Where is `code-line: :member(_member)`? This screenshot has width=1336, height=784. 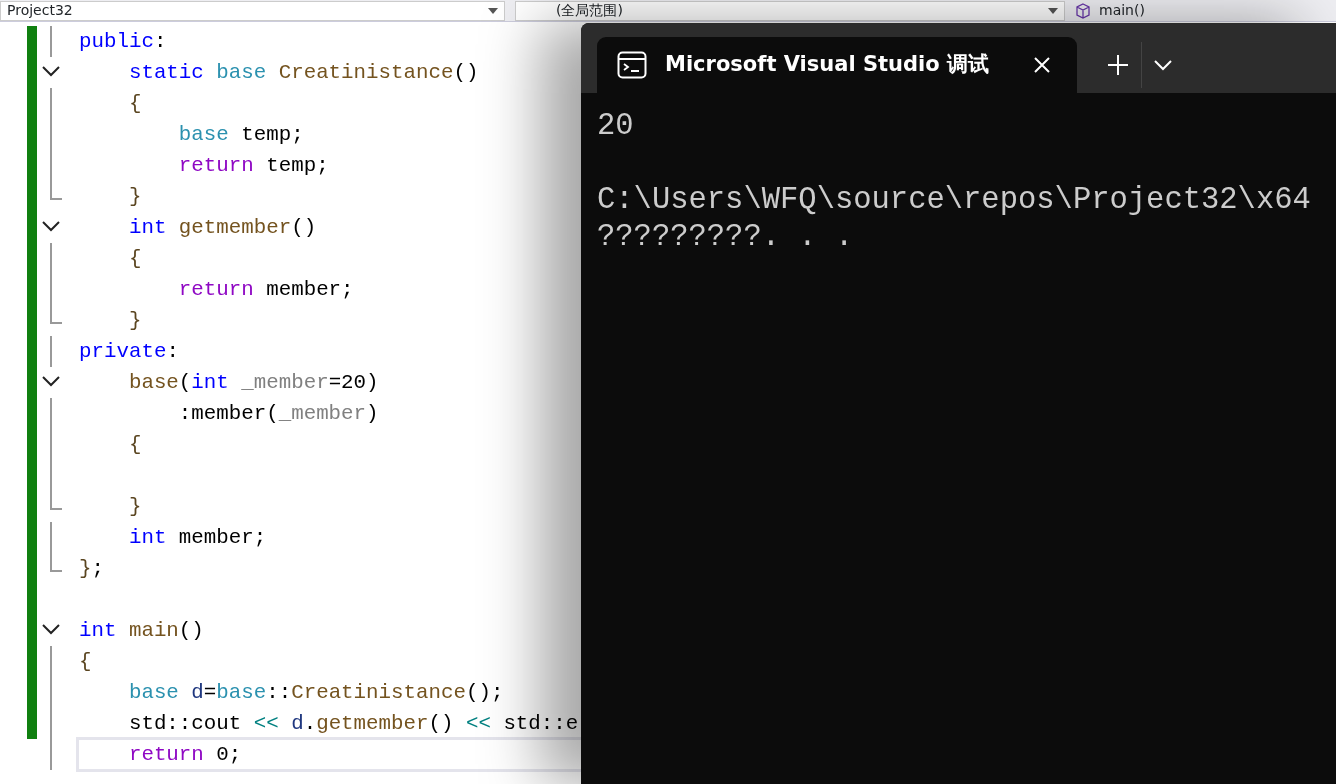
code-line: :member(_member) is located at coordinates (278, 413).